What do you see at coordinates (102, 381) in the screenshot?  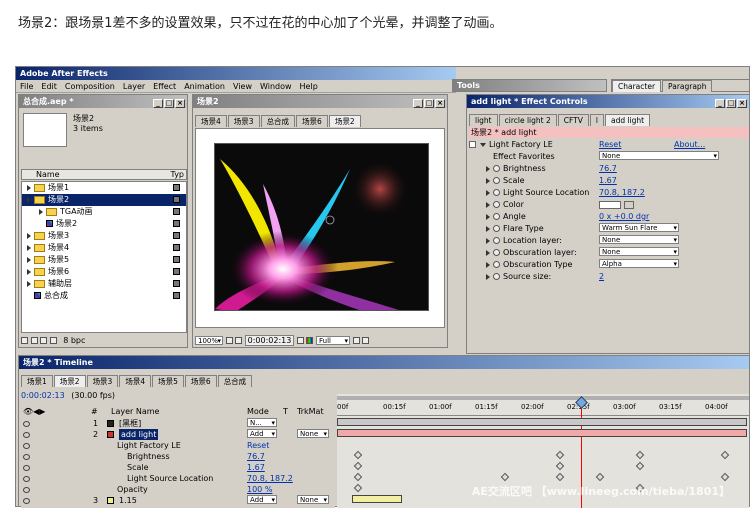 I see `timeline-tab: 场景3` at bounding box center [102, 381].